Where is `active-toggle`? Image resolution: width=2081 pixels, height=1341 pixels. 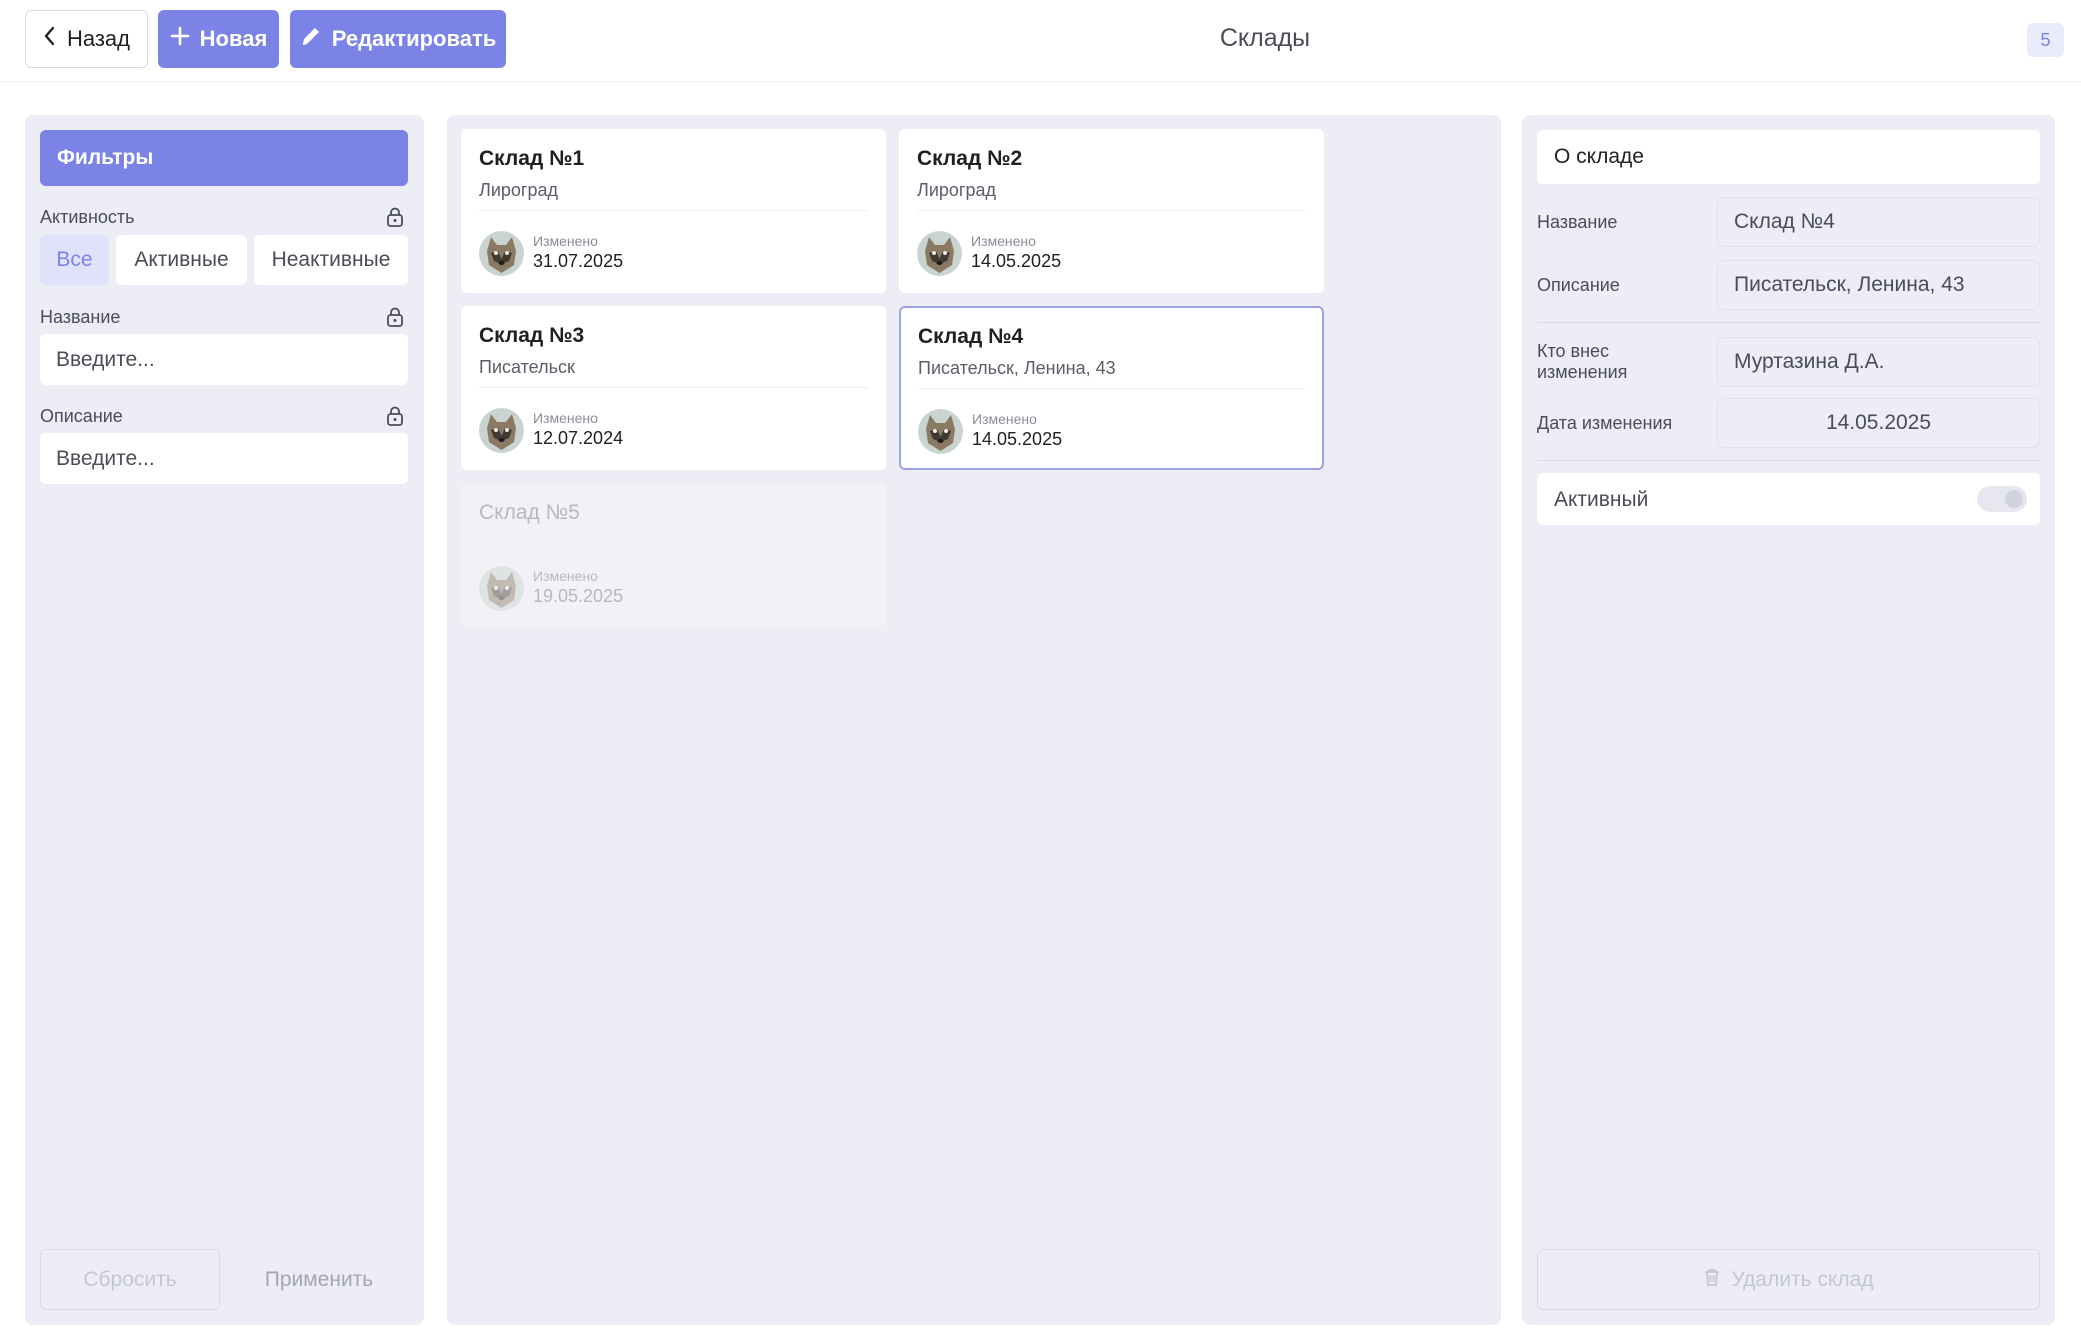
active-toggle is located at coordinates (2002, 499).